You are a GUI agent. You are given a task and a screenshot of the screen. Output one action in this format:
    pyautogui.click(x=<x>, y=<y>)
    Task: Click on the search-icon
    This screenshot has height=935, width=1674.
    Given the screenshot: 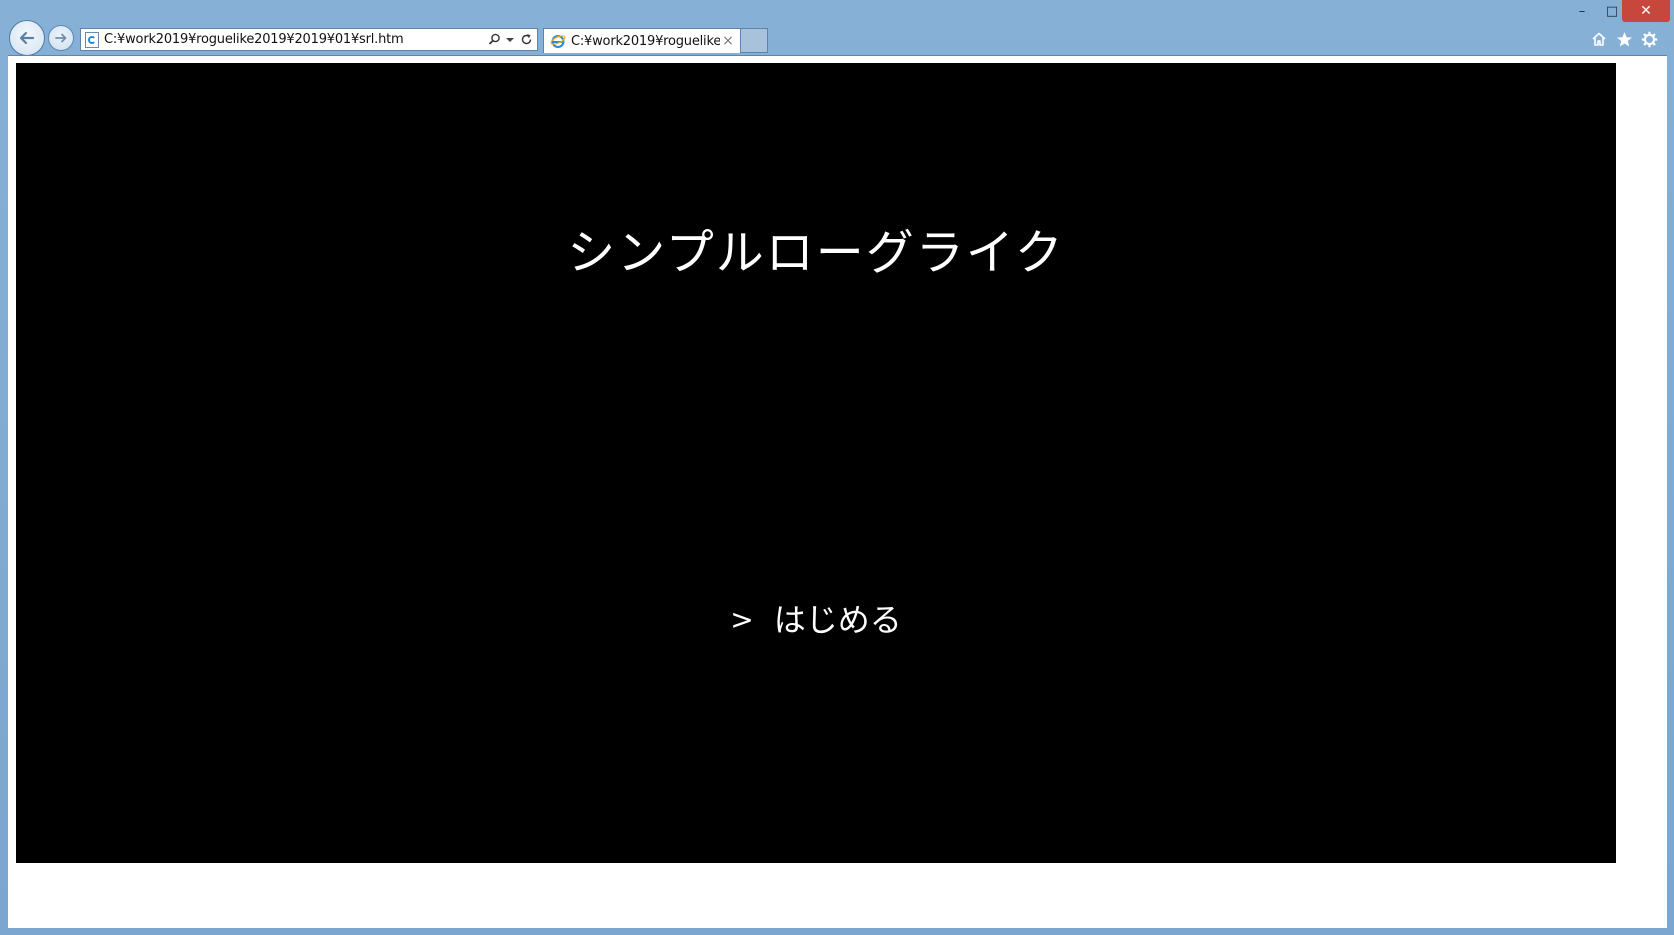 What is the action you would take?
    pyautogui.click(x=494, y=40)
    